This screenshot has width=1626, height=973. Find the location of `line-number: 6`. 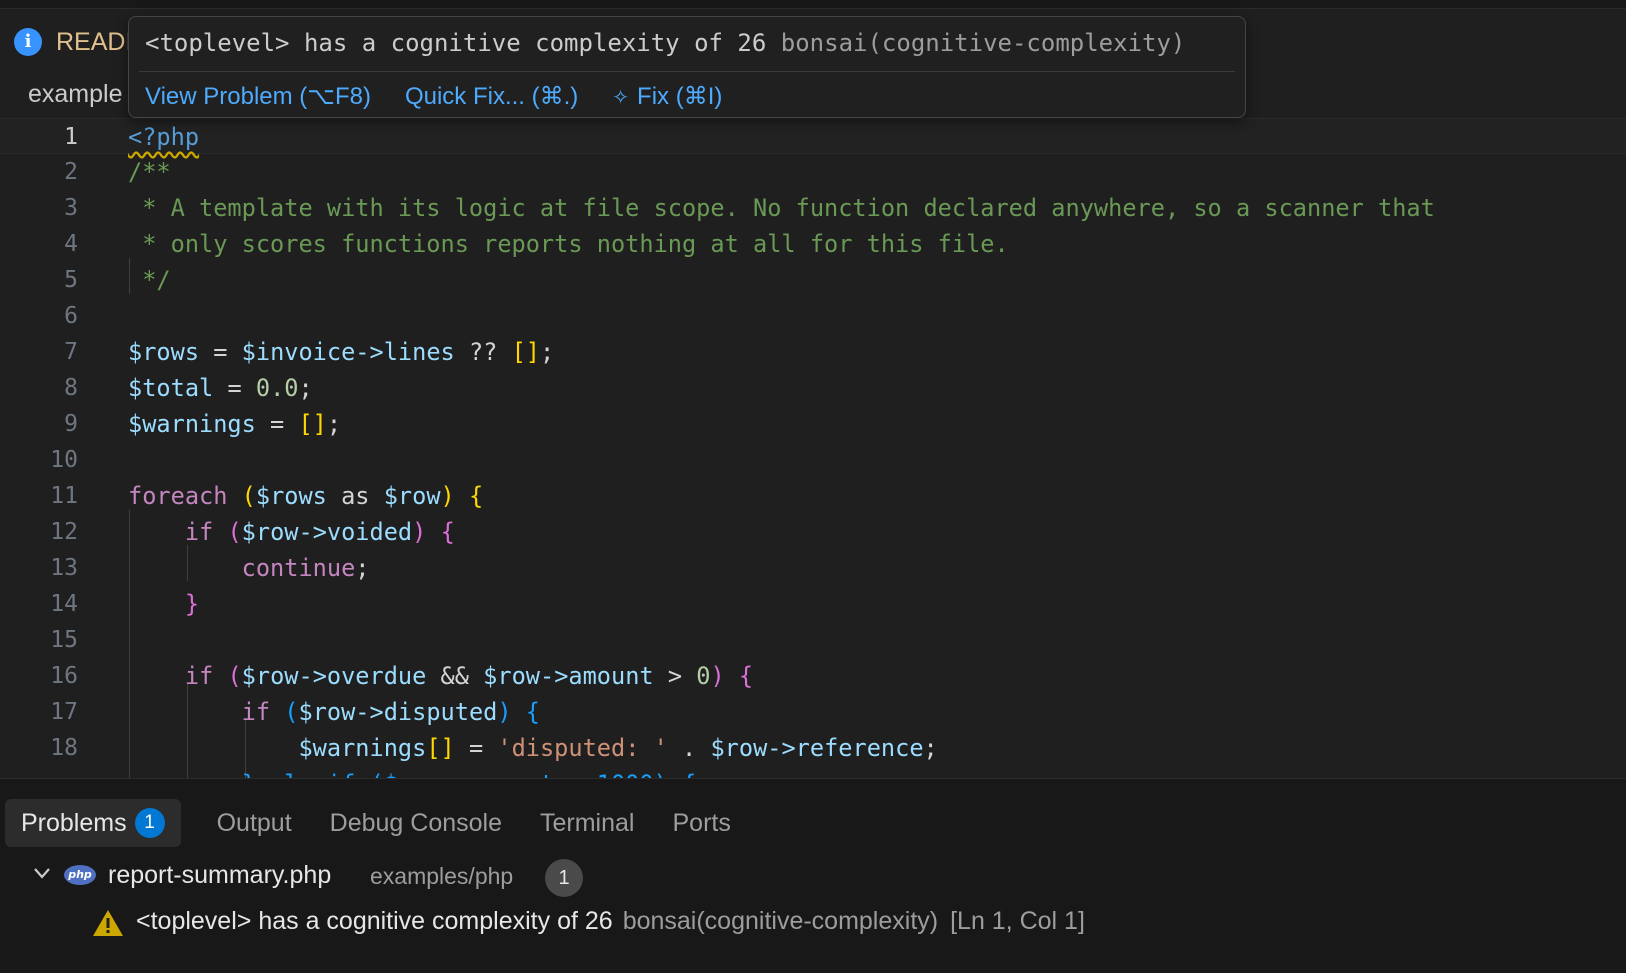

line-number: 6 is located at coordinates (71, 316).